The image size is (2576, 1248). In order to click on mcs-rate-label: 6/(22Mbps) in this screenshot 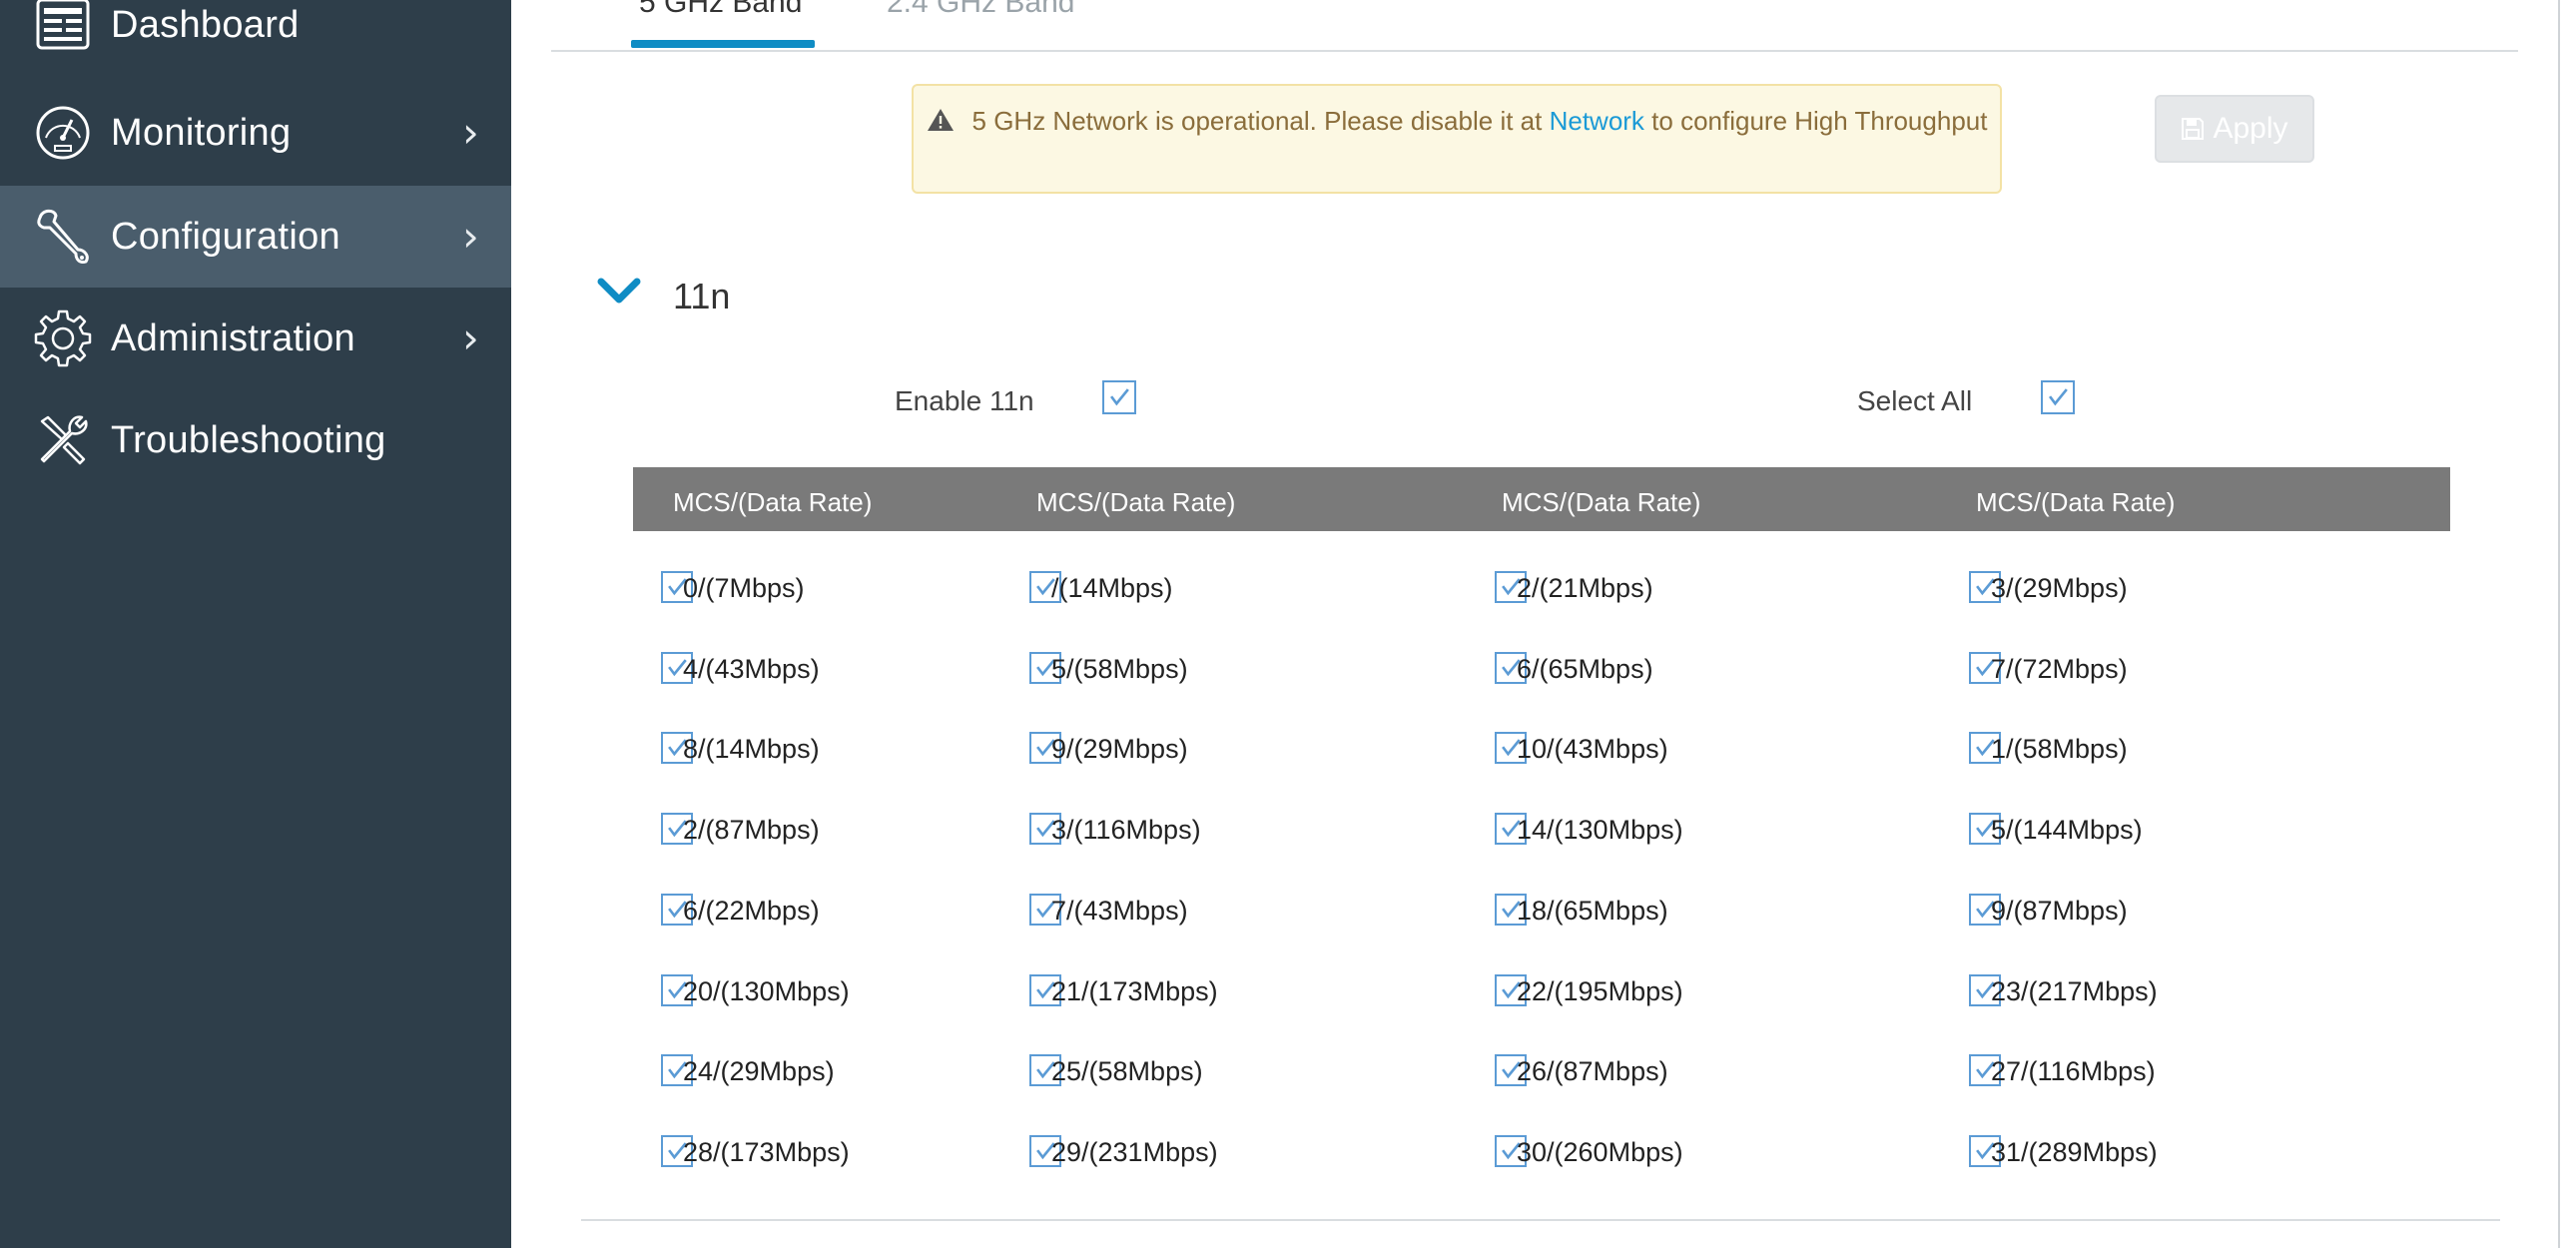, I will do `click(751, 911)`.